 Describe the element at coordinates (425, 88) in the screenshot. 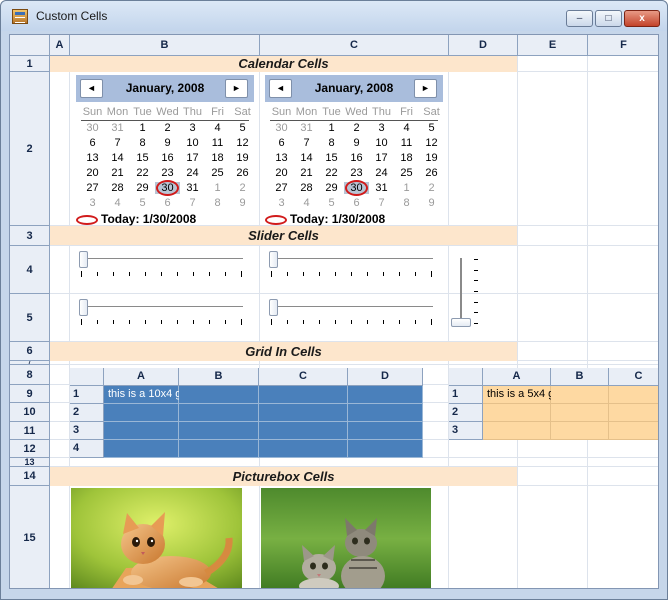

I see `next-month-button: ►` at that location.